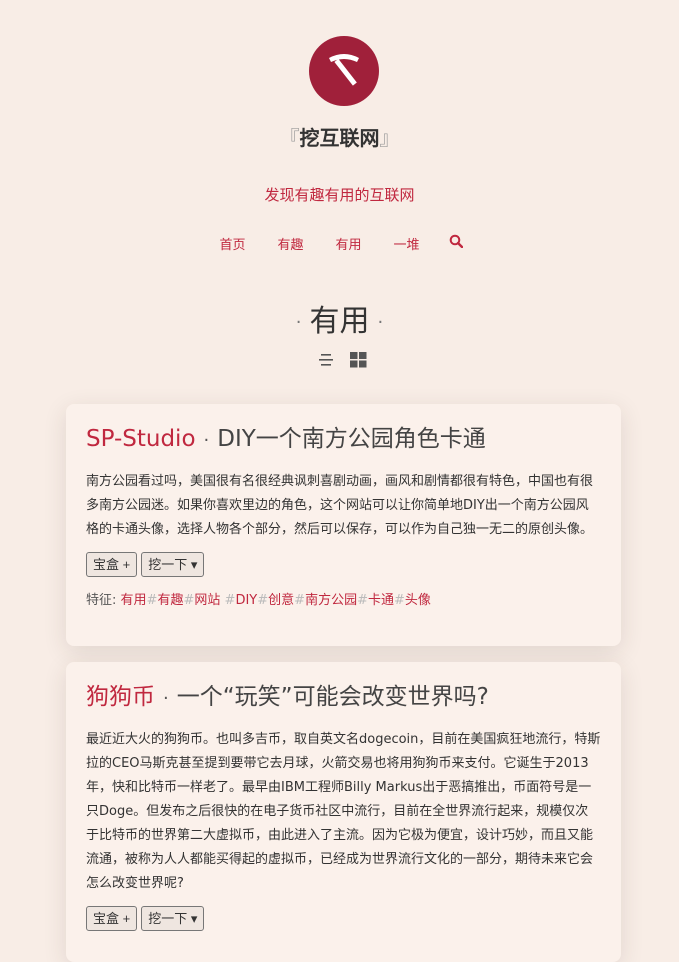 This screenshot has height=962, width=679. Describe the element at coordinates (141, 439) in the screenshot. I see `post-name: SP-Studio` at that location.